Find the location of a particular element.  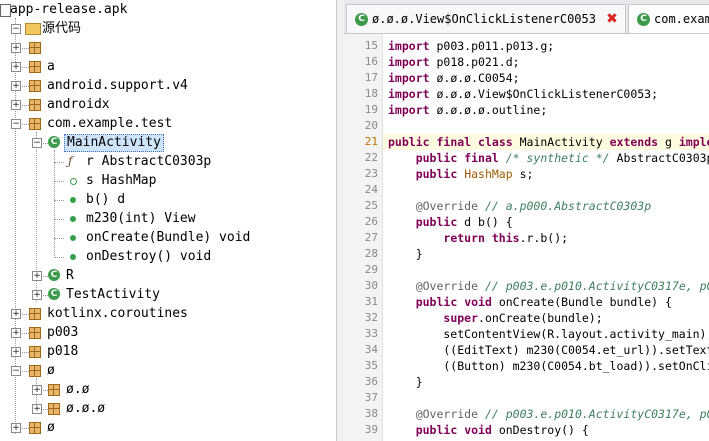

code-line: ((EditText) m230(C0054.et_url)).setText( is located at coordinates (548, 350).